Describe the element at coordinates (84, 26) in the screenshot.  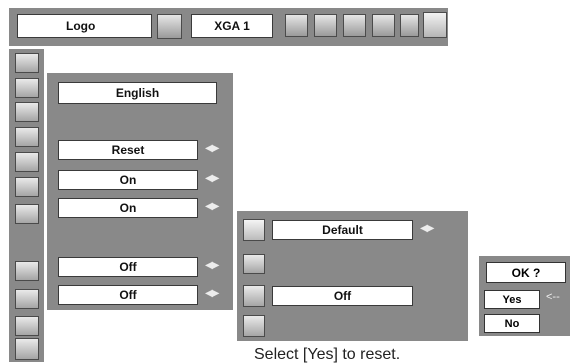
I see `logo-menu-label: Logo` at that location.